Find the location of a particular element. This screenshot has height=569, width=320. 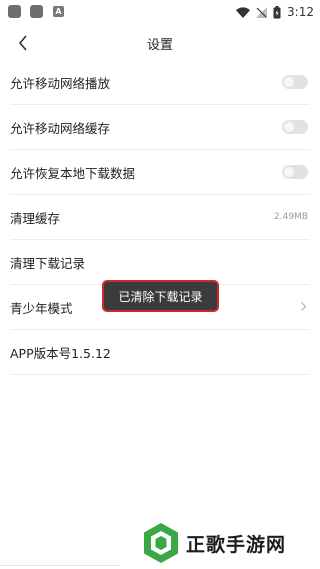

setting-restore-downloads: 允许恢复本地下载数据 is located at coordinates (160, 172).